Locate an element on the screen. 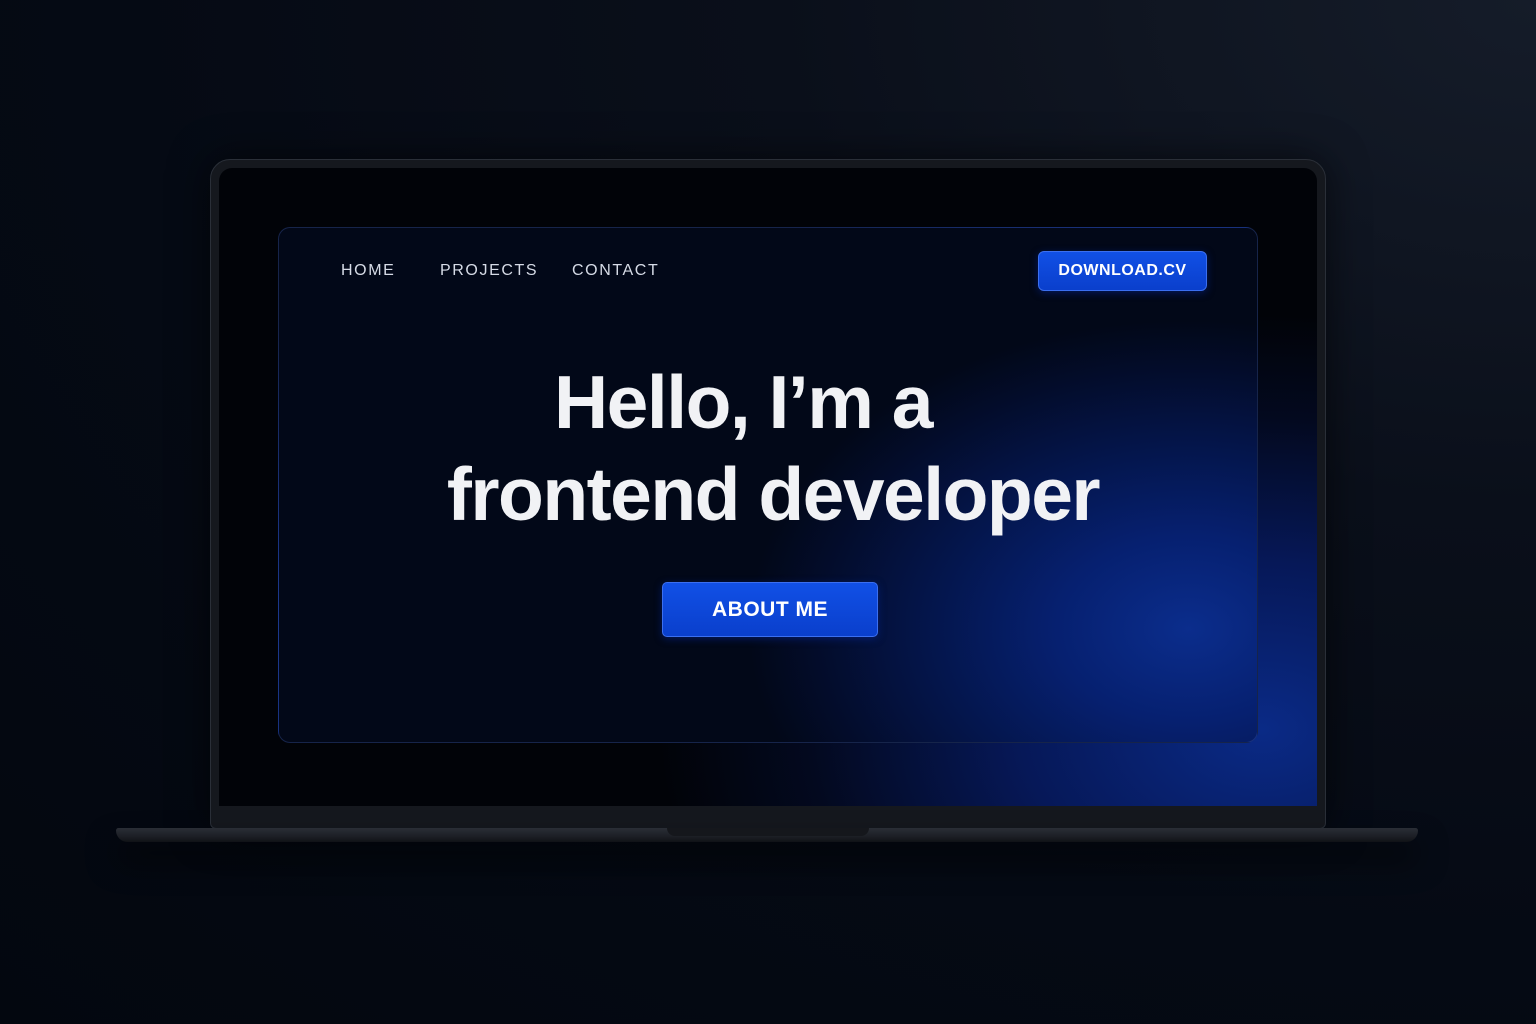 This screenshot has width=1536, height=1024. laptop-hinge-notch is located at coordinates (768, 832).